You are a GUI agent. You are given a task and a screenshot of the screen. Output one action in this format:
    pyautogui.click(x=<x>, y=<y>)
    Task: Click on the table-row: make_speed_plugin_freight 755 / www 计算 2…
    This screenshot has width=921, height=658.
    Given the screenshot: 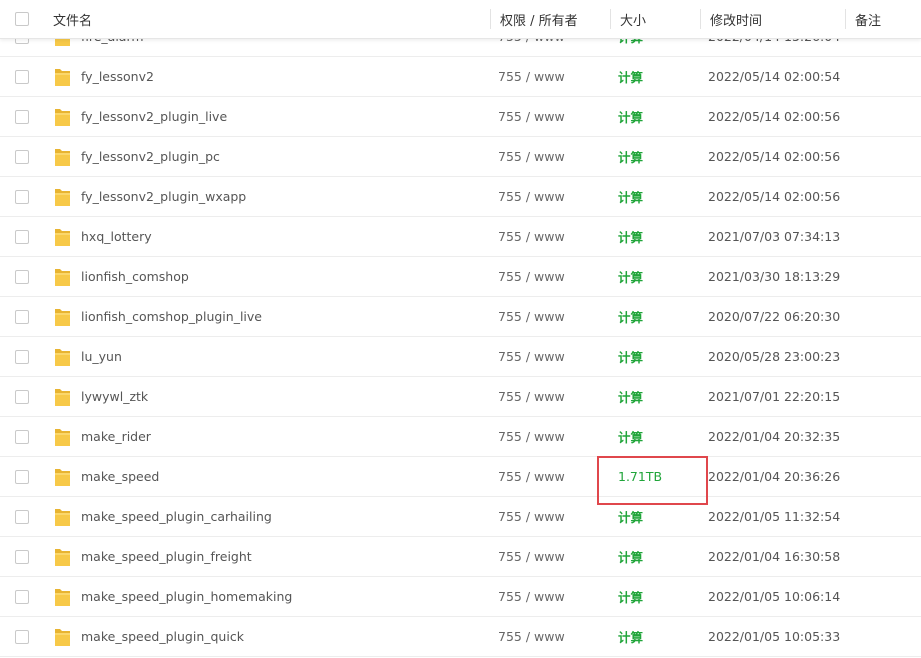 What is the action you would take?
    pyautogui.click(x=460, y=557)
    